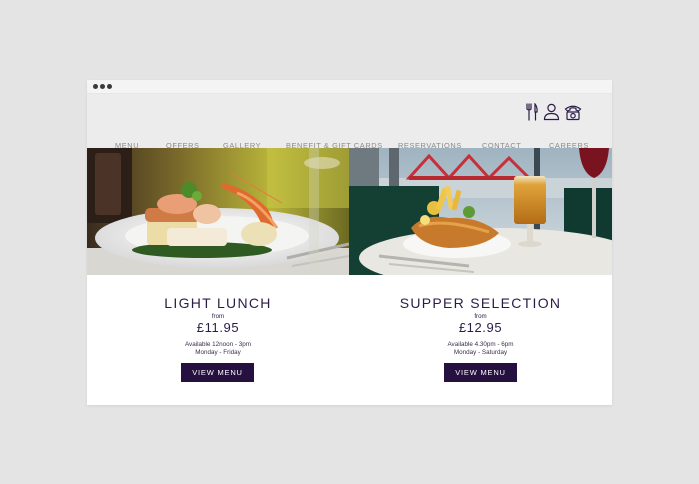  Describe the element at coordinates (573, 112) in the screenshot. I see `phone-icon` at that location.